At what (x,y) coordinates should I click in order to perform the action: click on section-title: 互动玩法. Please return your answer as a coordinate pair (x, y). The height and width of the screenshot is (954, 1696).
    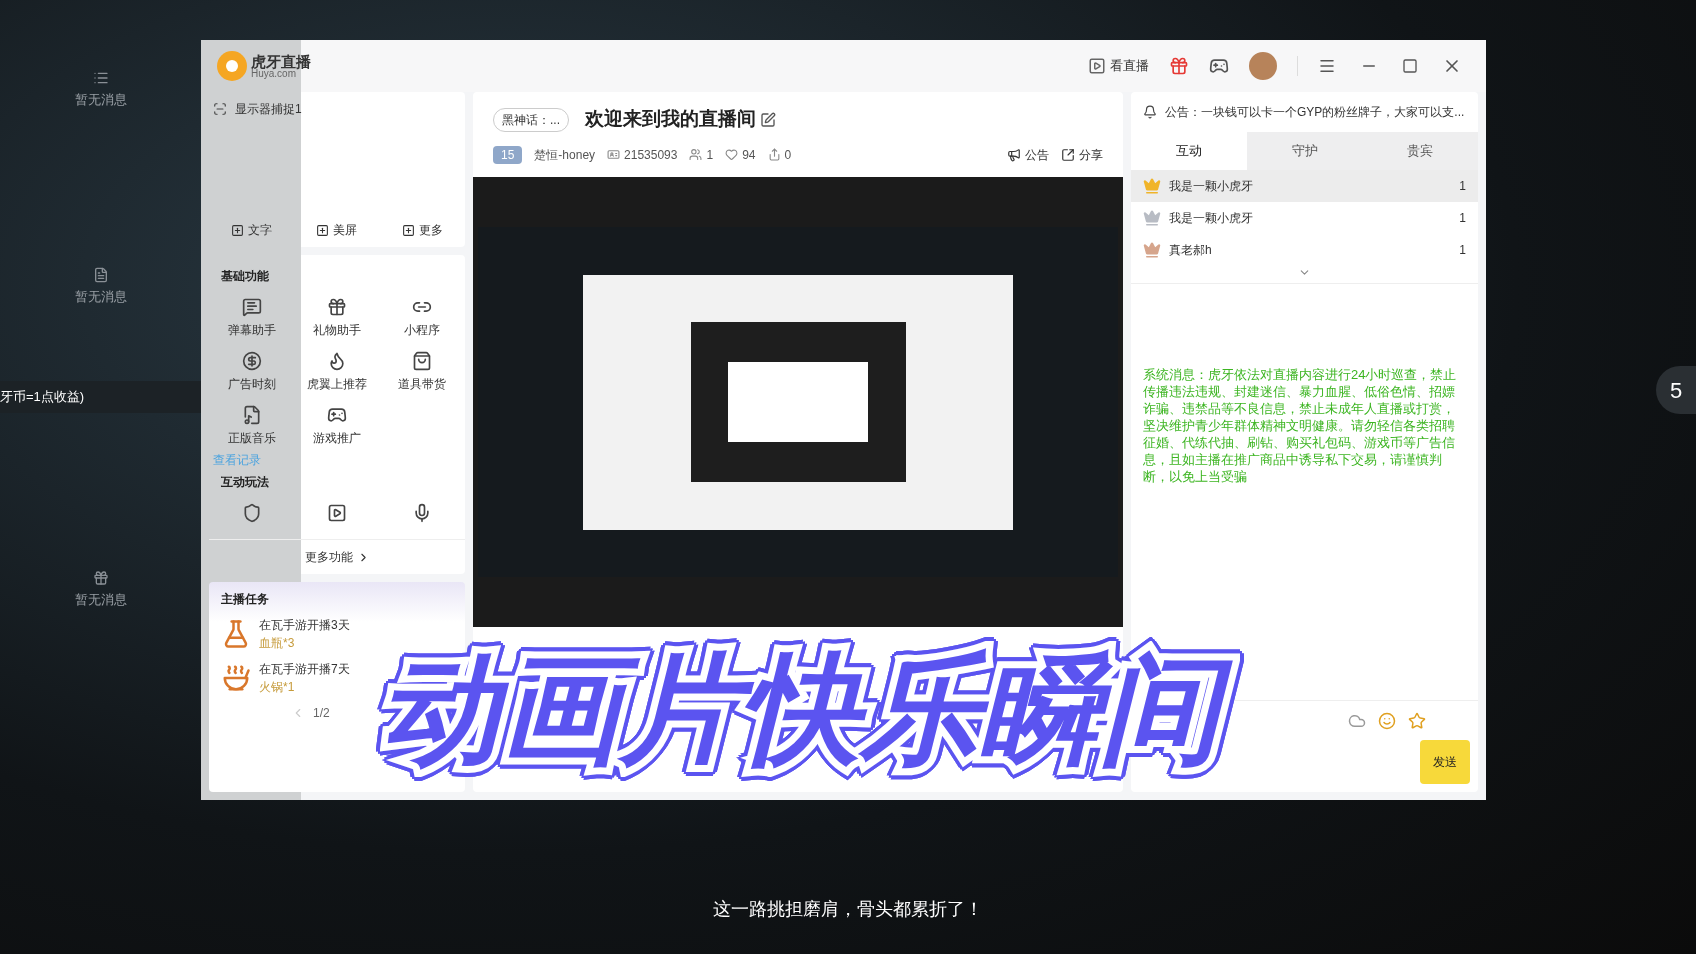
    Looking at the image, I should click on (245, 482).